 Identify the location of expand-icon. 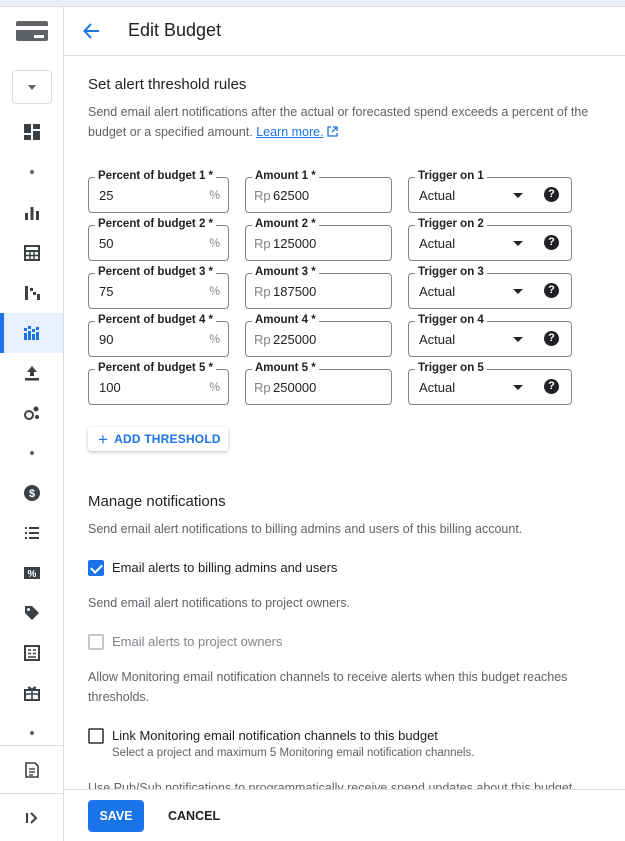
(31, 818).